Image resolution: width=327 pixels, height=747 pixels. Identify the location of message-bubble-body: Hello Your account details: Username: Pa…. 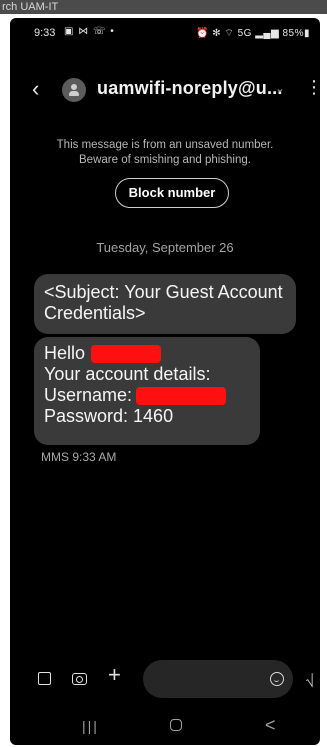
(147, 391).